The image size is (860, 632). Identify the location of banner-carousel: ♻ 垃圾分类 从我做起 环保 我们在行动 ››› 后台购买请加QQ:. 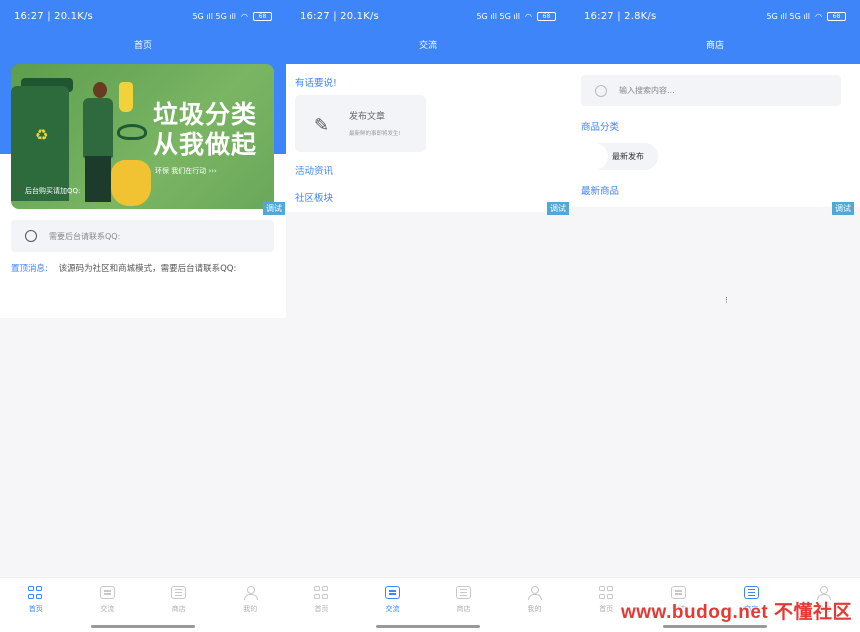
(142, 136).